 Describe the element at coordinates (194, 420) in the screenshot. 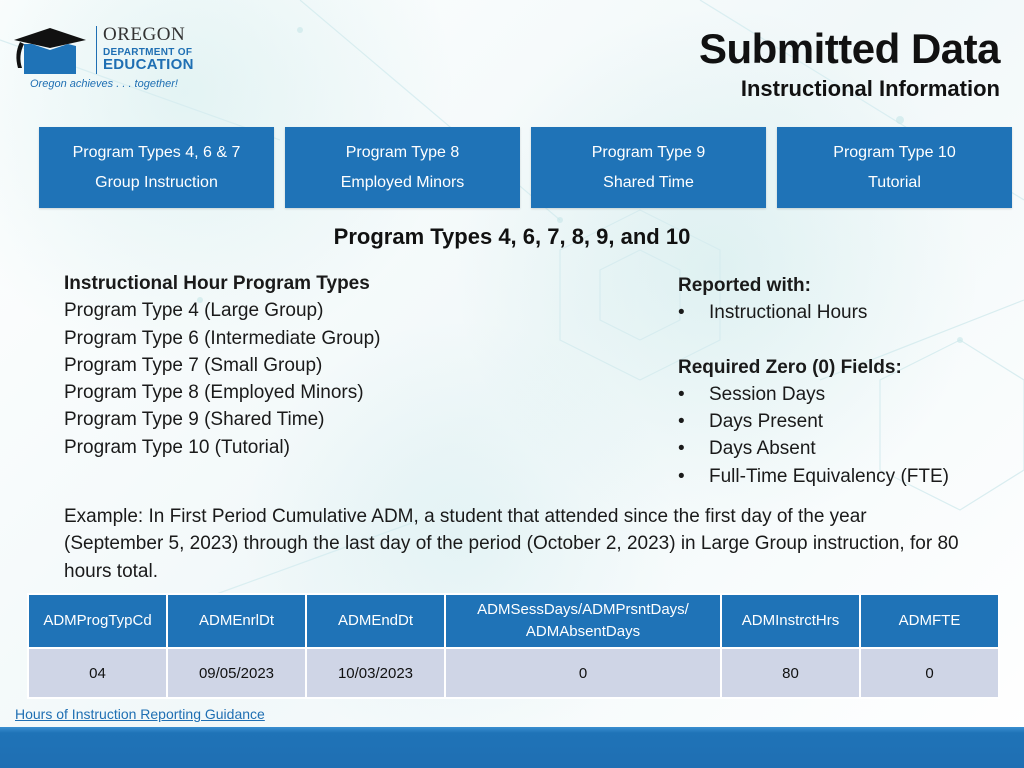

I see `program-type-item: Program Type 9 (Shared Time)` at that location.